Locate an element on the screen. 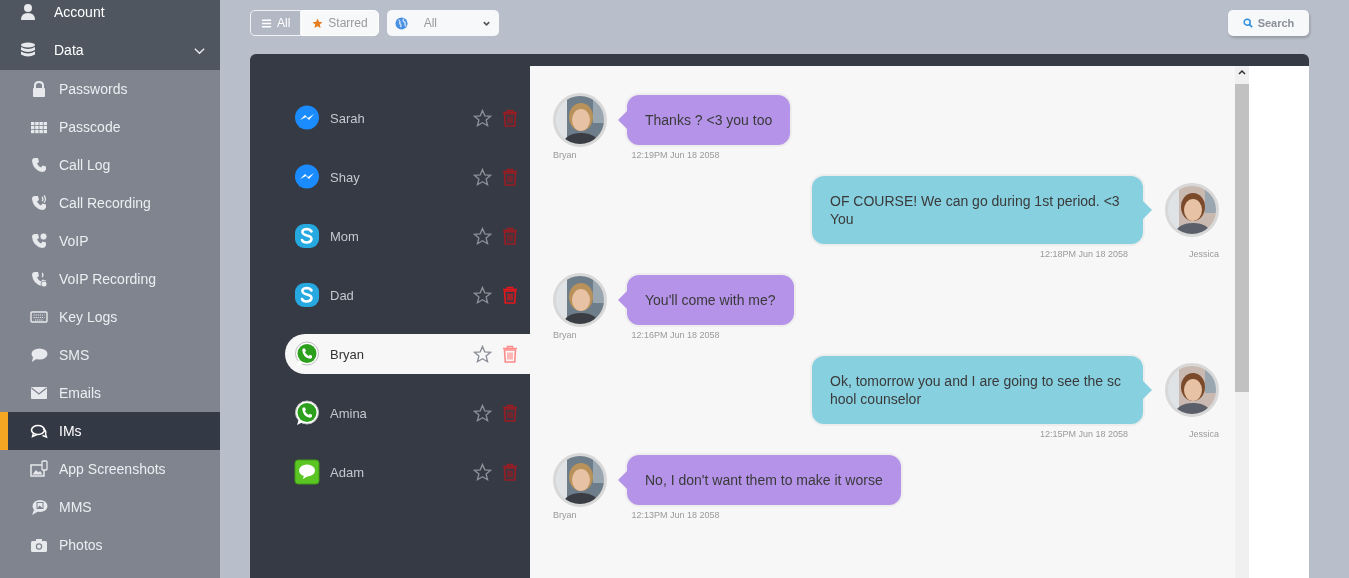 The image size is (1349, 578). sidebar-item: IMs is located at coordinates (110, 431).